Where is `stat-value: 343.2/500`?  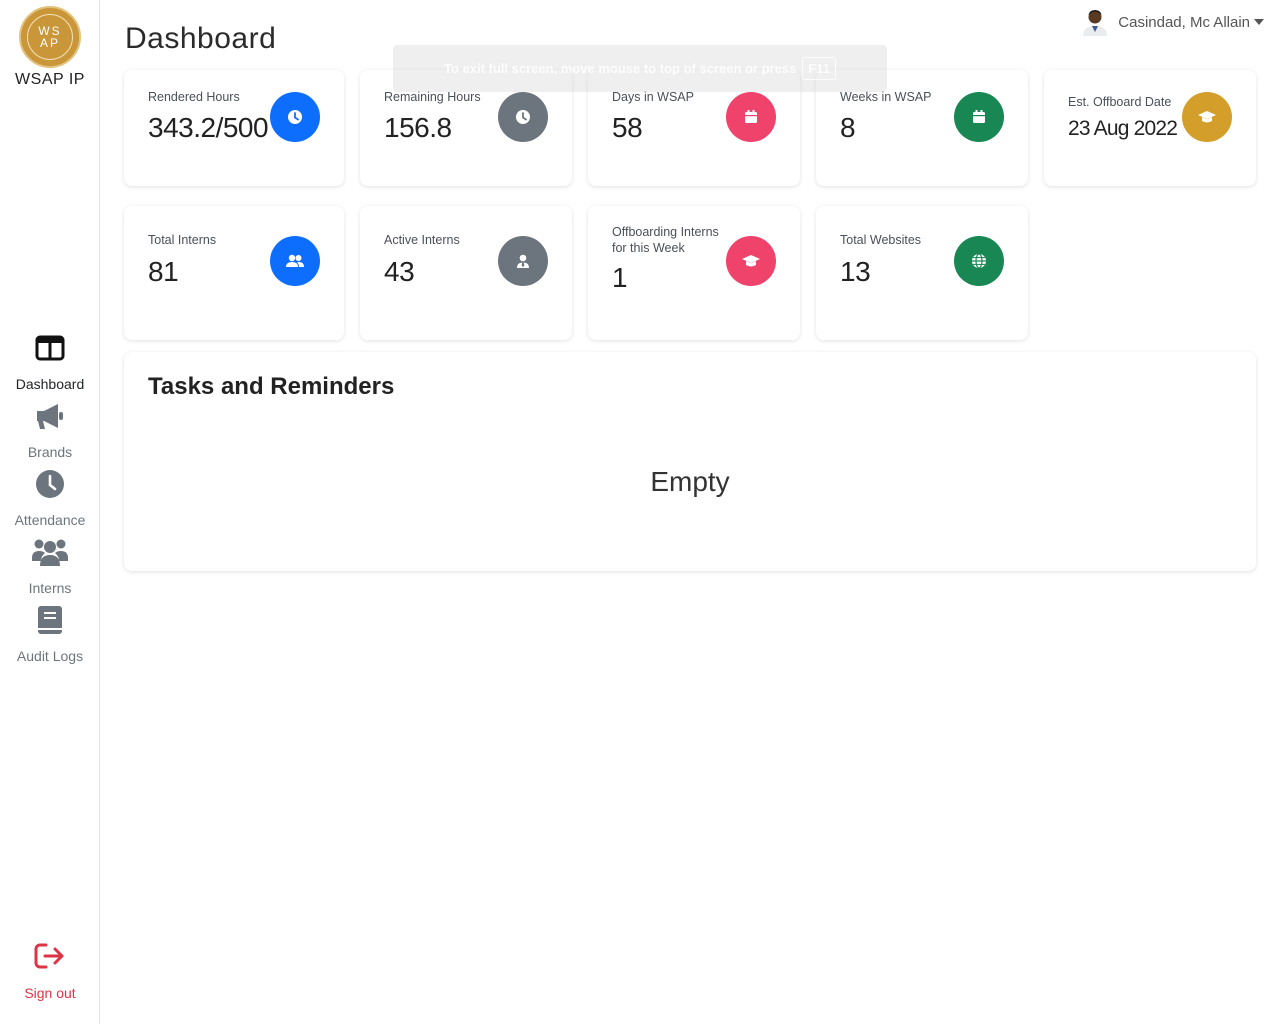 stat-value: 343.2/500 is located at coordinates (208, 127).